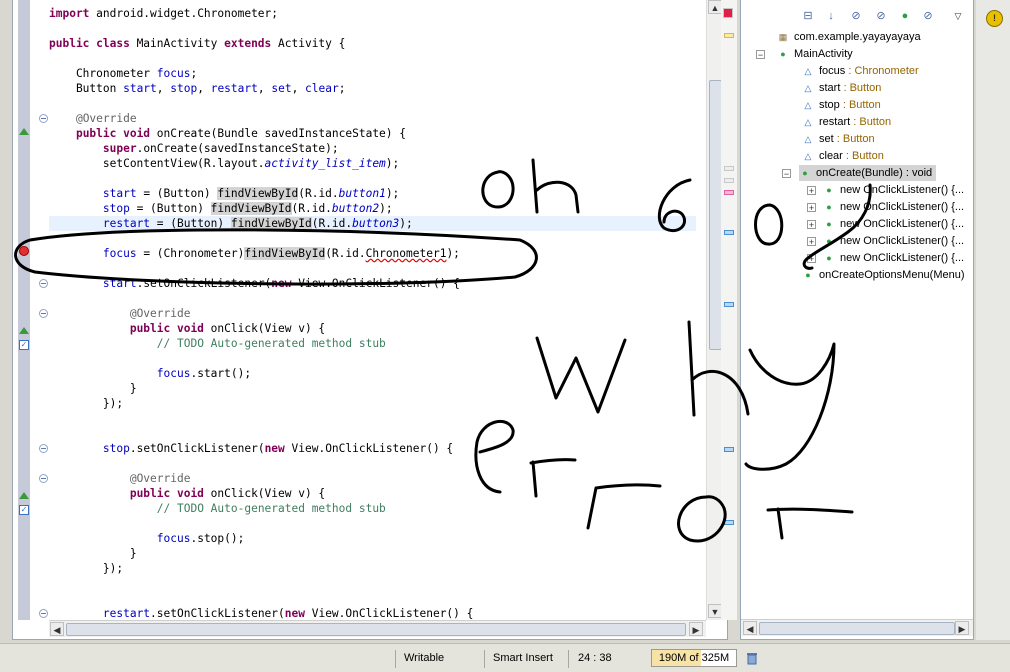 The height and width of the screenshot is (672, 1010). Describe the element at coordinates (849, 37) in the screenshot. I see `outline-package: ▦ com.example.yayayayaya` at that location.